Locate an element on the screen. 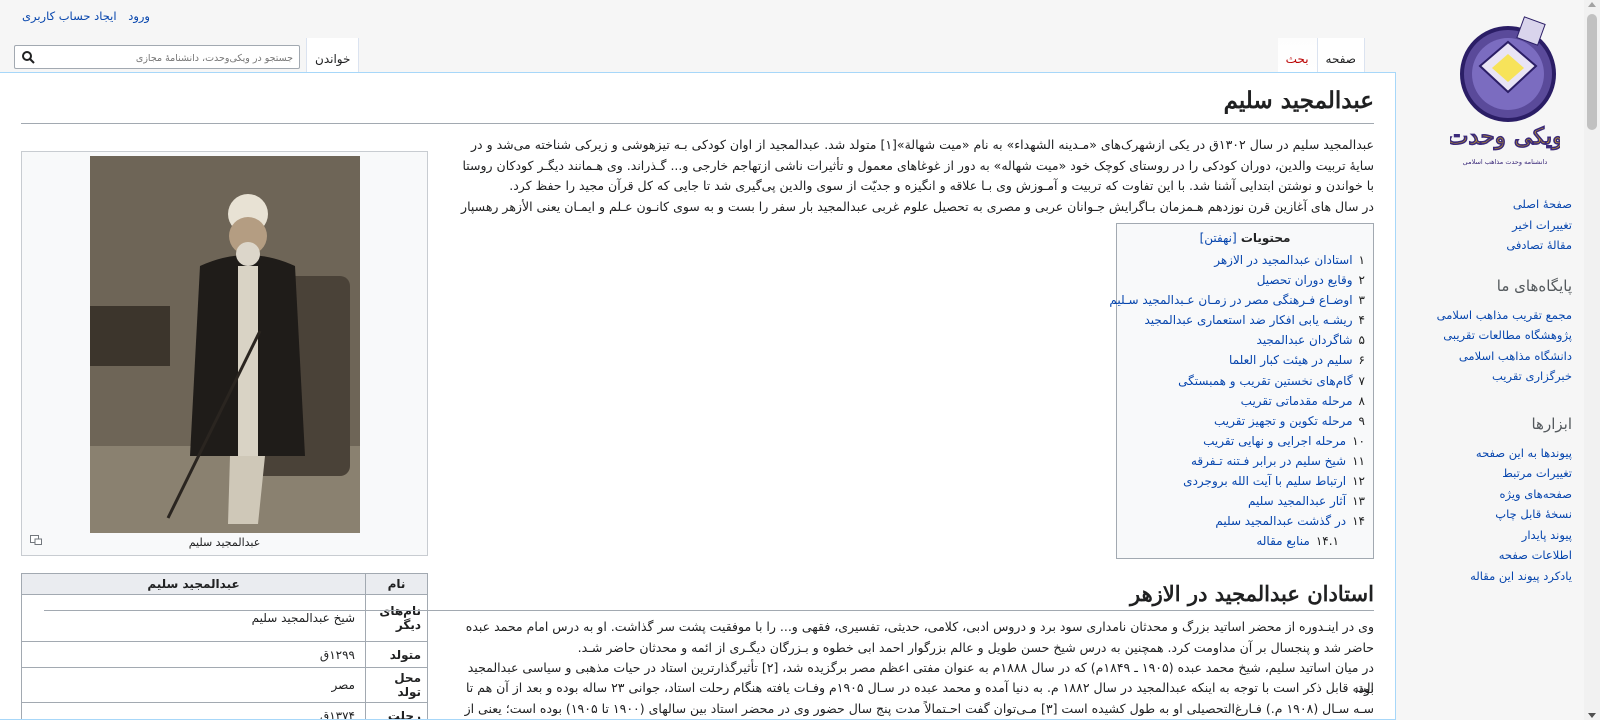 Image resolution: width=1600 pixels, height=720 pixels. infobox-label: محل تولد is located at coordinates (396, 685).